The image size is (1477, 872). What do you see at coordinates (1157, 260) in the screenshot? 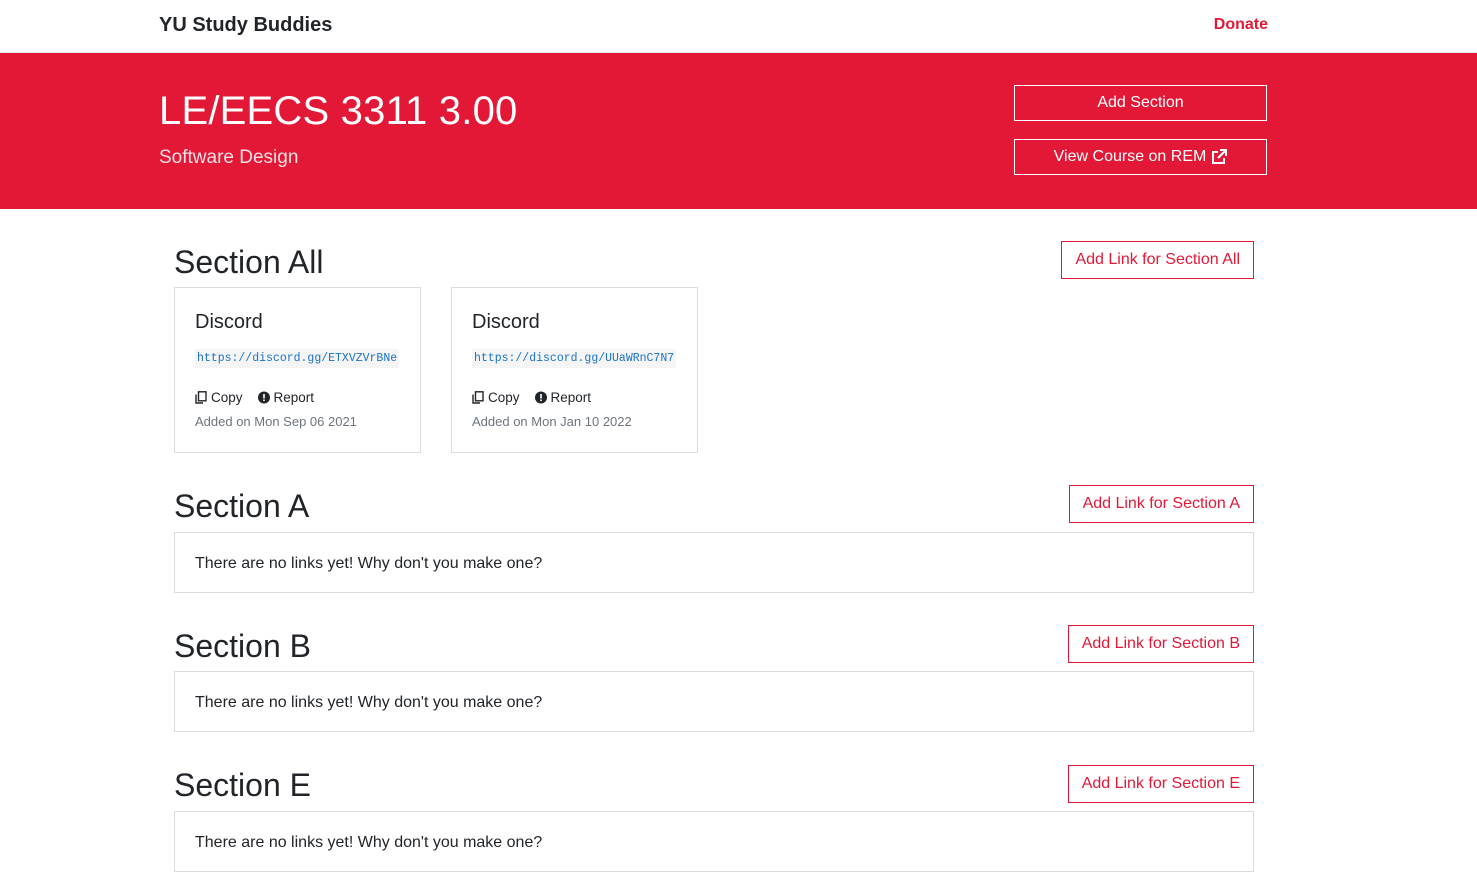
I see `add-link-section-all-button: Add Link for Section All` at bounding box center [1157, 260].